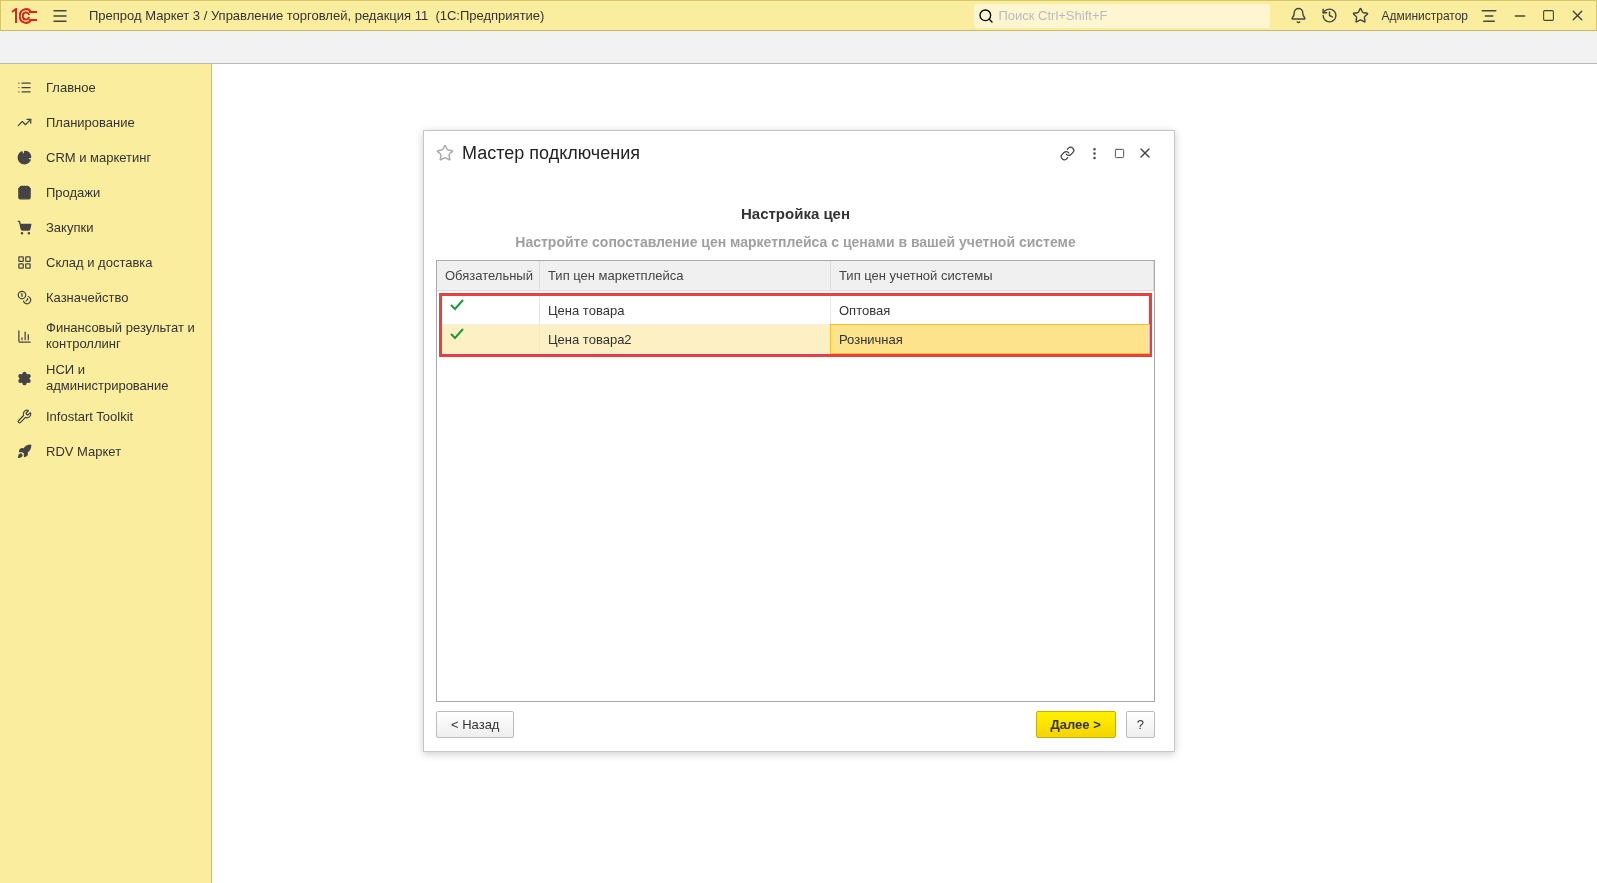 This screenshot has height=883, width=1597. What do you see at coordinates (24, 262) in the screenshot?
I see `grid-icon` at bounding box center [24, 262].